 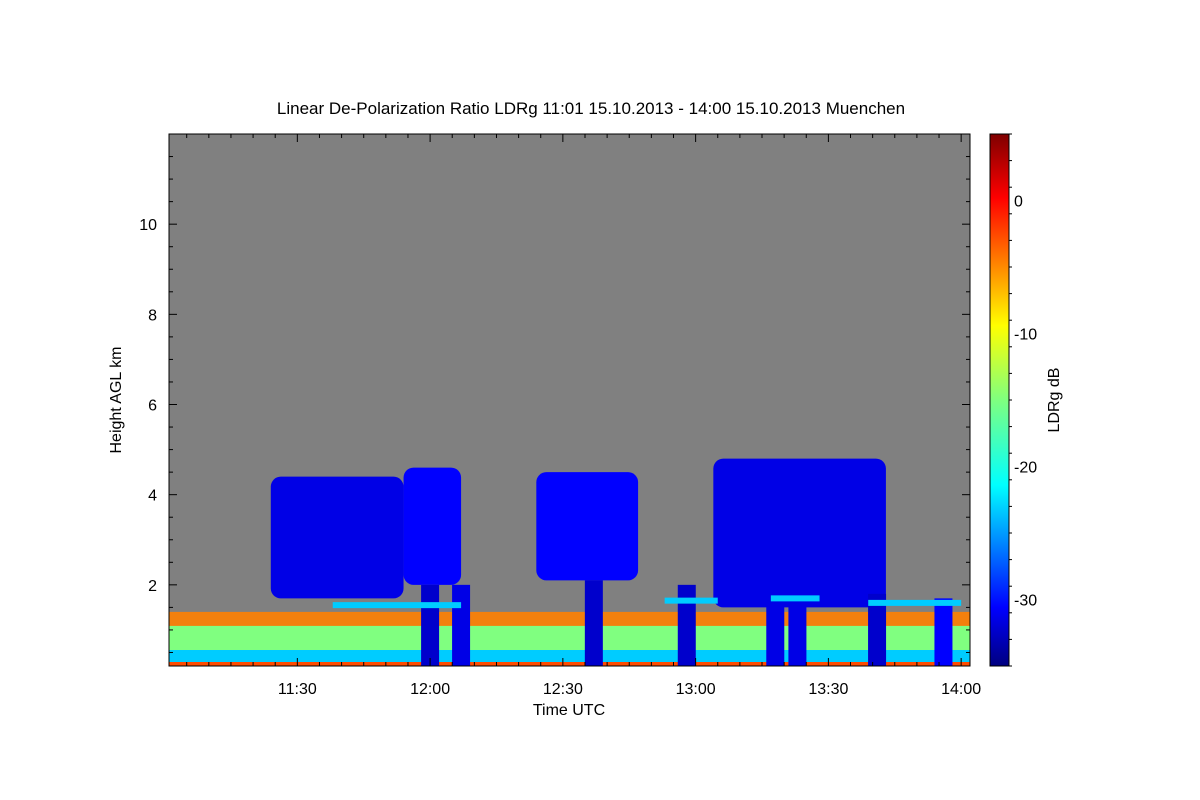 I want to click on y-tick-label: 10, so click(x=148, y=225).